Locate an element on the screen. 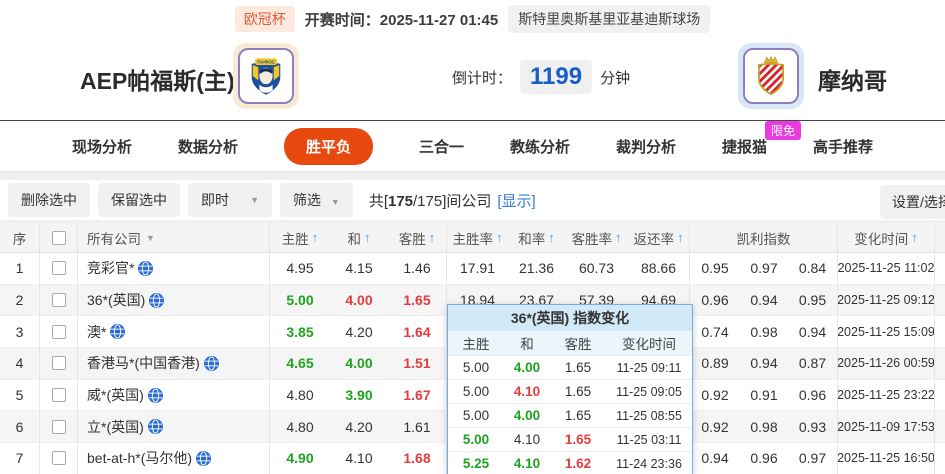 The image size is (945, 474). company-name: 36*(英国) is located at coordinates (116, 300).